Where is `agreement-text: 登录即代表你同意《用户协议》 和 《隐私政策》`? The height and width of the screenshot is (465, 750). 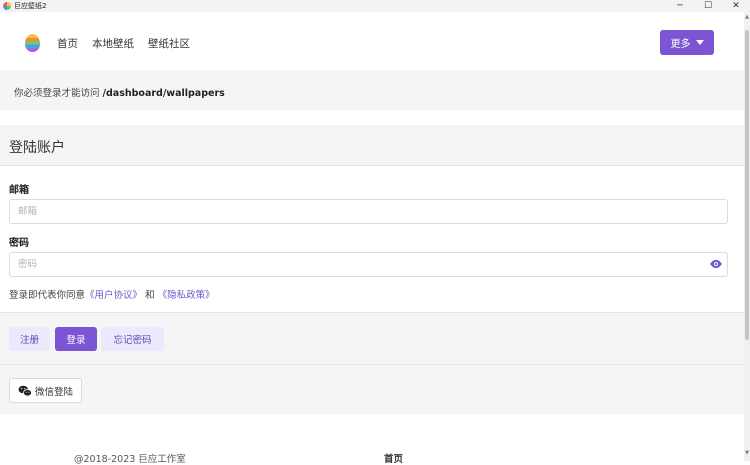 agreement-text: 登录即代表你同意《用户协议》 和 《隐私政策》 is located at coordinates (112, 294).